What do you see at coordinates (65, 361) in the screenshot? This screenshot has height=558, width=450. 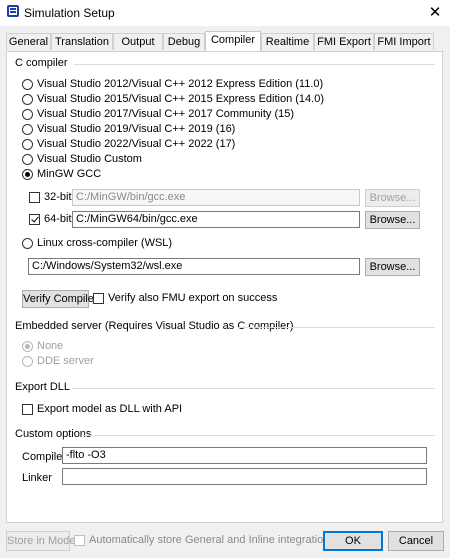 I see `radio-server-dde-label: DDE server` at bounding box center [65, 361].